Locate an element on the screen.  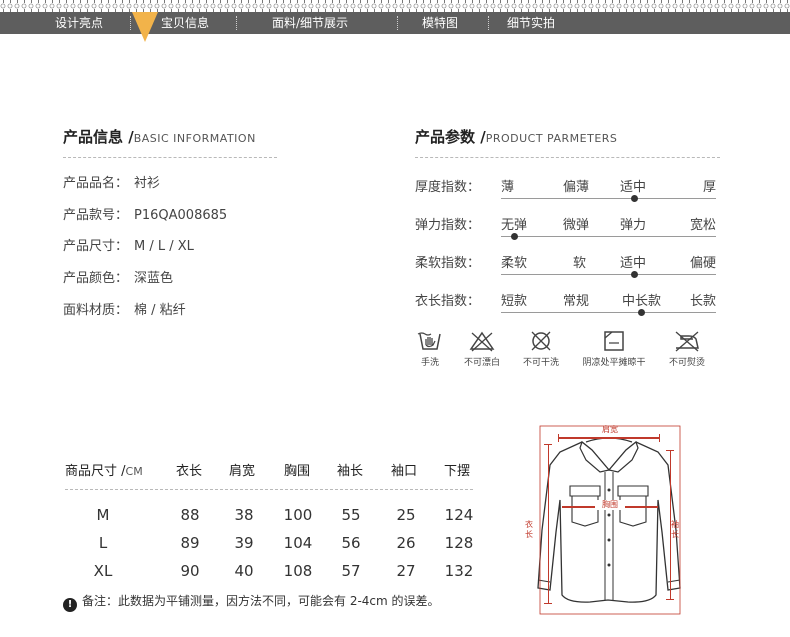
value-cell: 124 is located at coordinates (459, 515).